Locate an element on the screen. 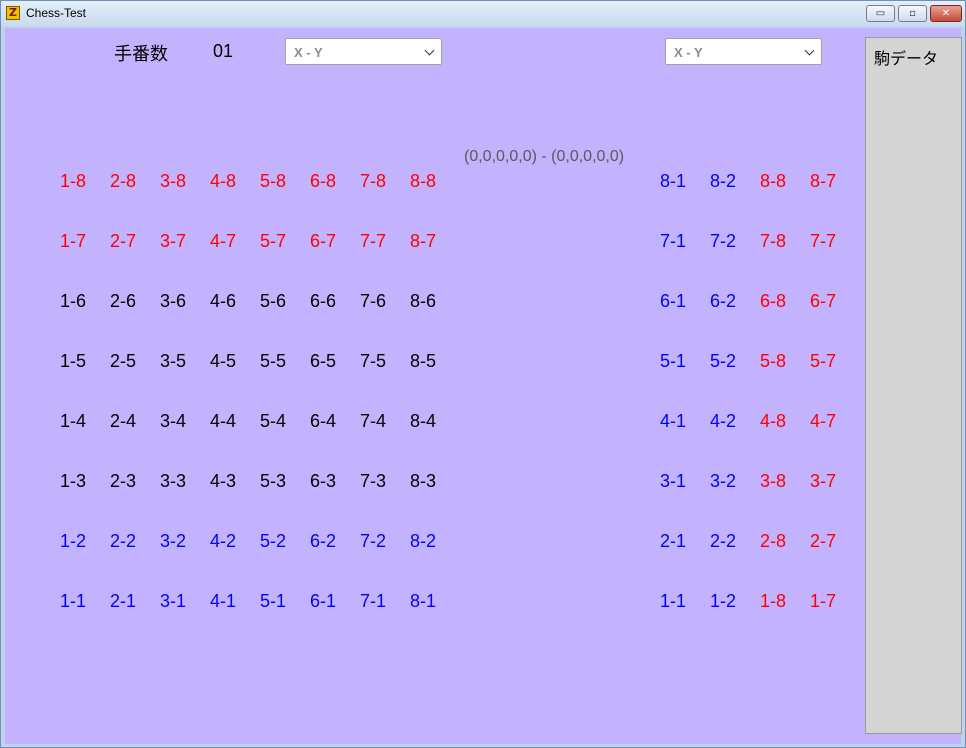 The height and width of the screenshot is (748, 966). board-square: 7-7 is located at coordinates (373, 241).